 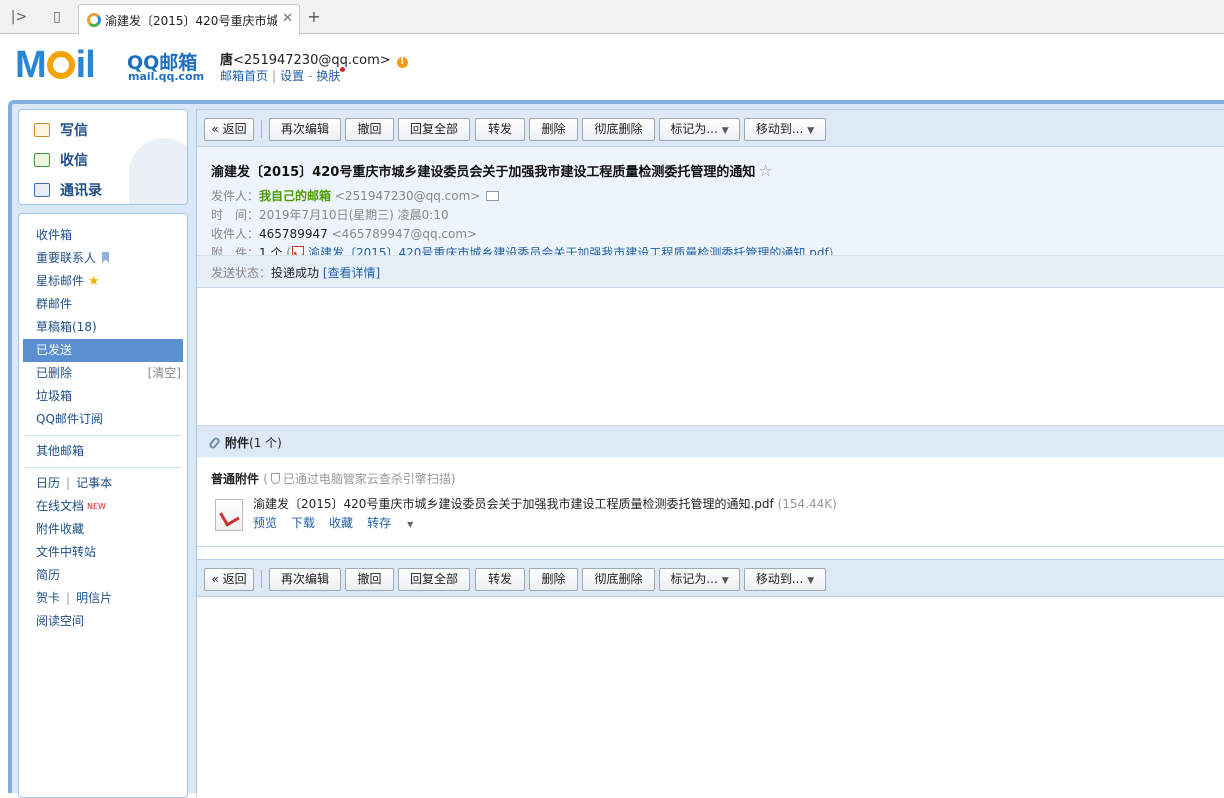 I want to click on send-status-bar: 发送状态：投递成功 [查看详情], so click(x=710, y=271).